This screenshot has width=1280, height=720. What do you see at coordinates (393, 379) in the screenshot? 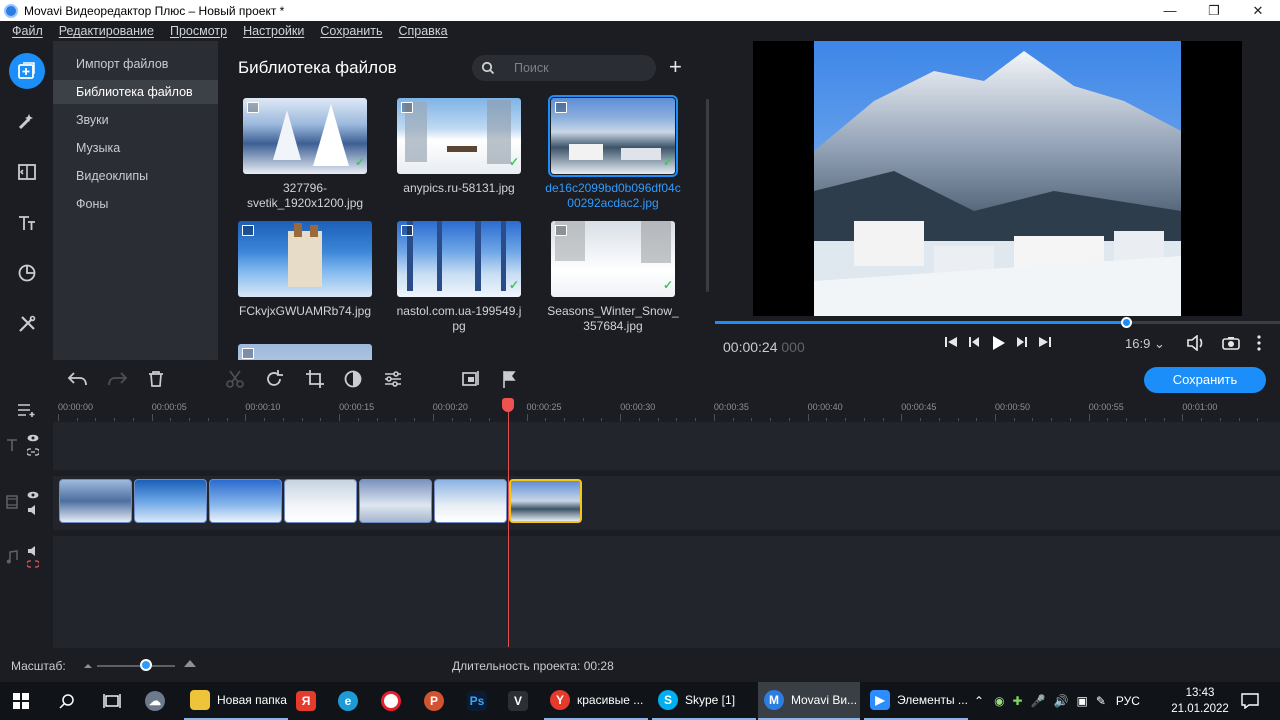
I see `clip-properties-icon` at bounding box center [393, 379].